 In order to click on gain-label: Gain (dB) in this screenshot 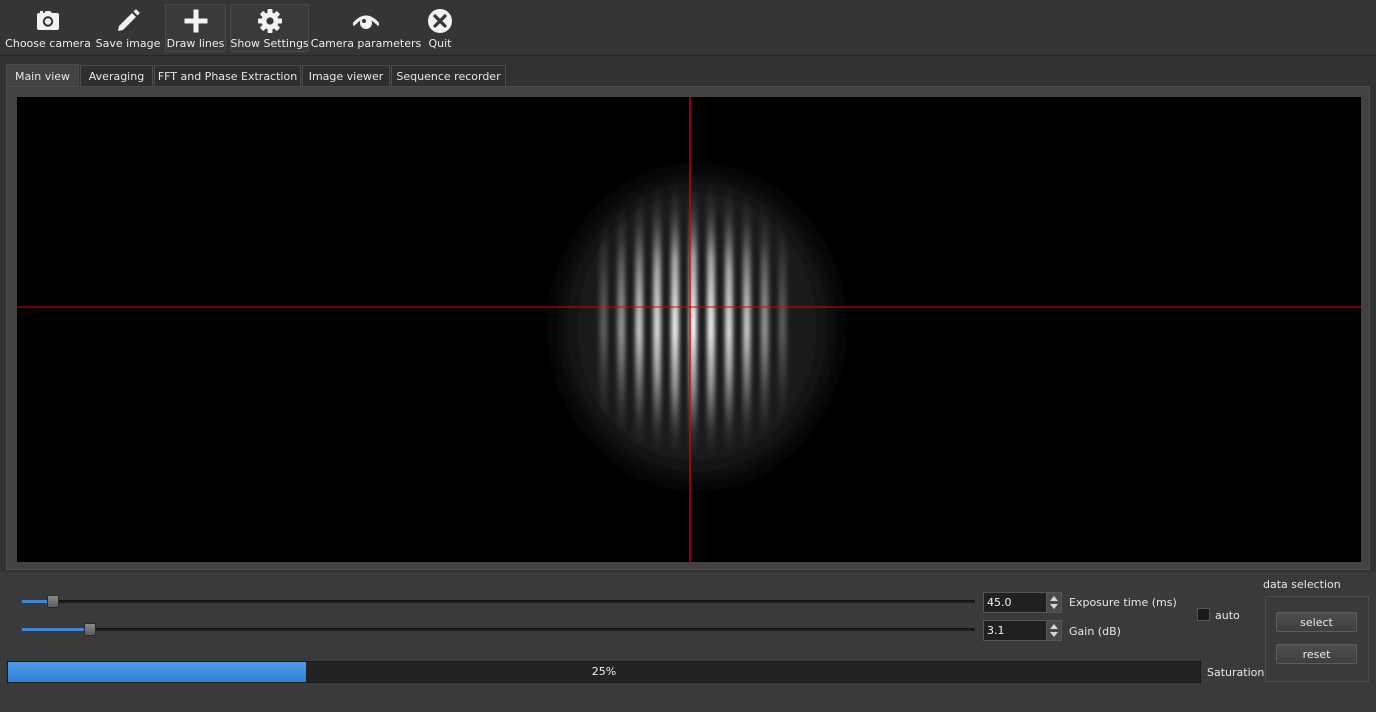, I will do `click(1095, 631)`.